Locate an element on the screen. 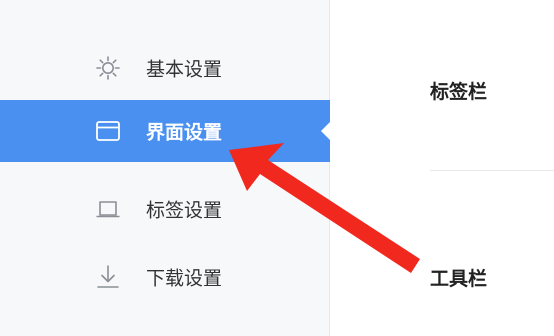 This screenshot has height=336, width=554. sidebar-item-tab-settings: 标签设置 is located at coordinates (165, 209).